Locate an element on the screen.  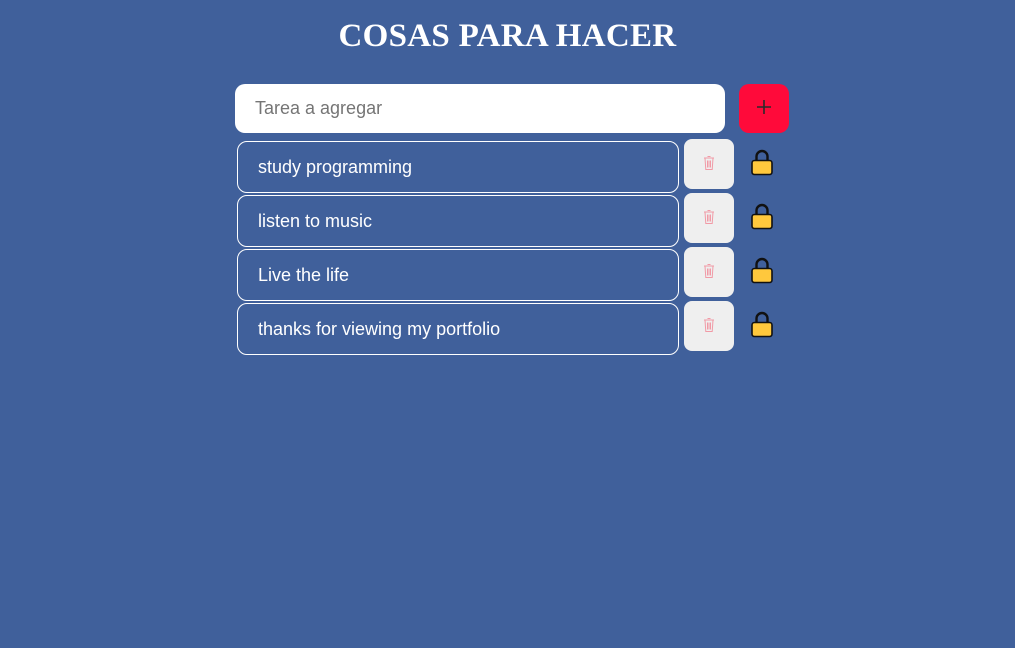
task-text: study programming is located at coordinates (458, 167).